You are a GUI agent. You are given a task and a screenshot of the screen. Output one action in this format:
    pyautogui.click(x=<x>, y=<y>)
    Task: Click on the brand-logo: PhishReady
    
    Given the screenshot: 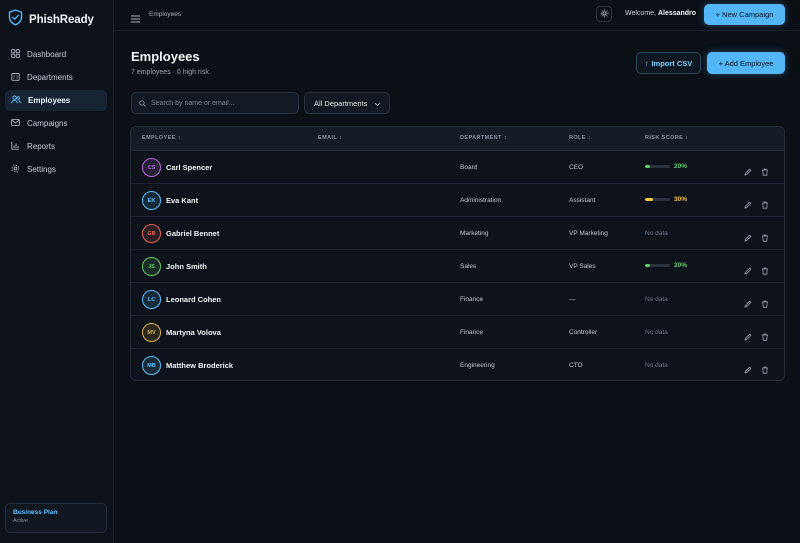 What is the action you would take?
    pyautogui.click(x=51, y=20)
    